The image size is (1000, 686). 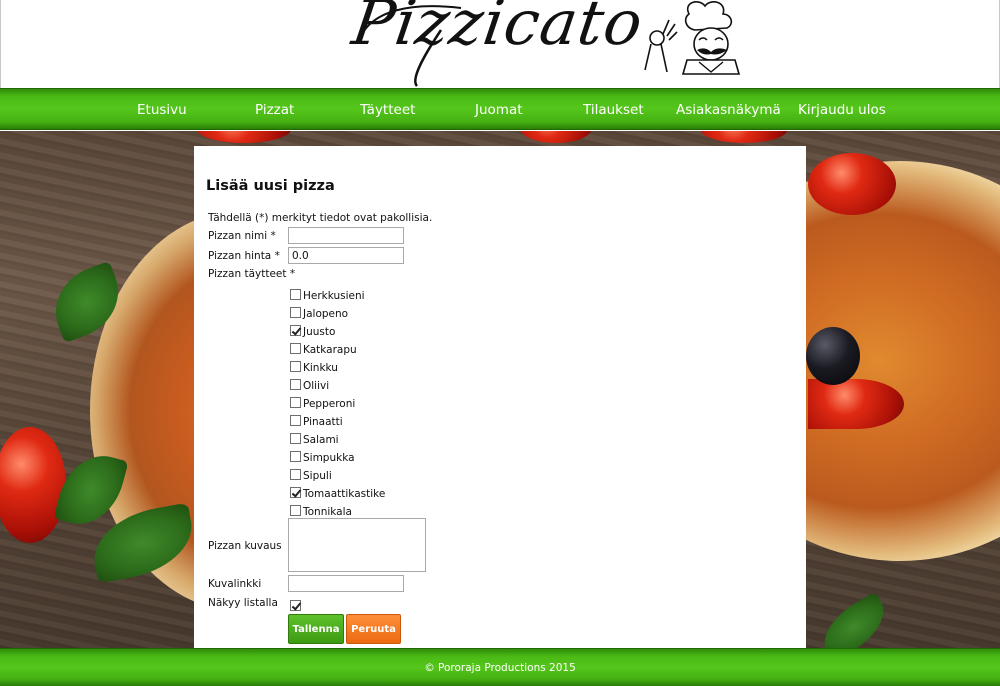 What do you see at coordinates (162, 110) in the screenshot?
I see `nav-item-etusivu: Etusivu` at bounding box center [162, 110].